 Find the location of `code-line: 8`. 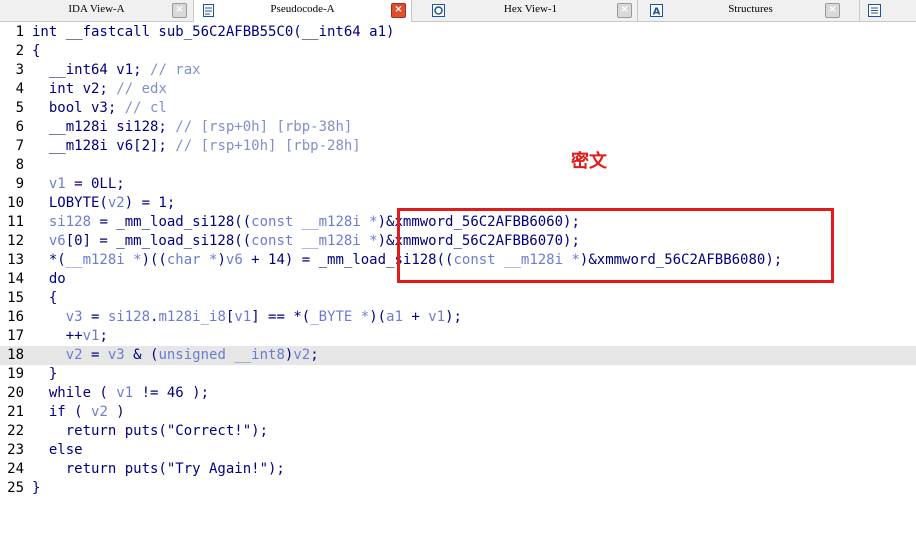

code-line: 8 is located at coordinates (458, 165).